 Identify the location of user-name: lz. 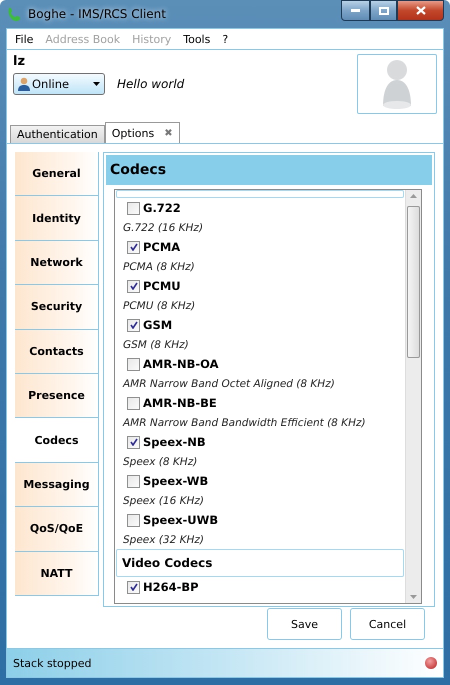
(19, 61).